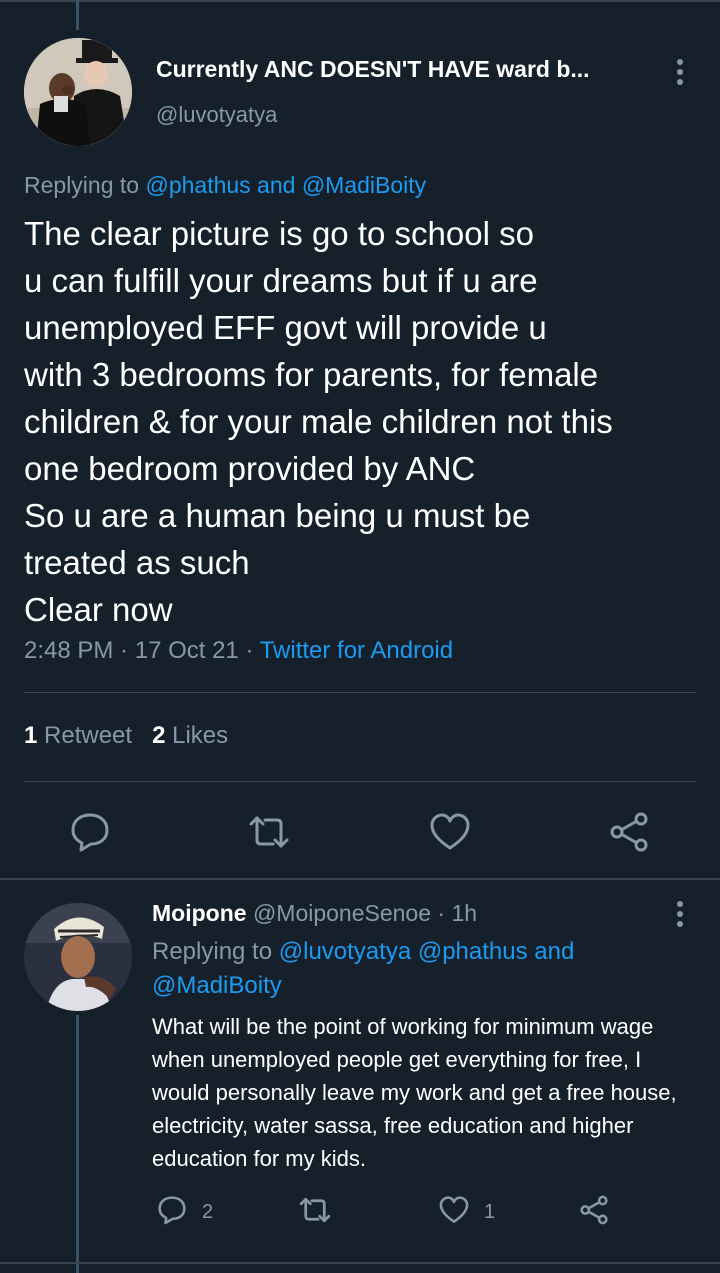 The width and height of the screenshot is (720, 1273). Describe the element at coordinates (680, 72) in the screenshot. I see `more-options-icon` at that location.